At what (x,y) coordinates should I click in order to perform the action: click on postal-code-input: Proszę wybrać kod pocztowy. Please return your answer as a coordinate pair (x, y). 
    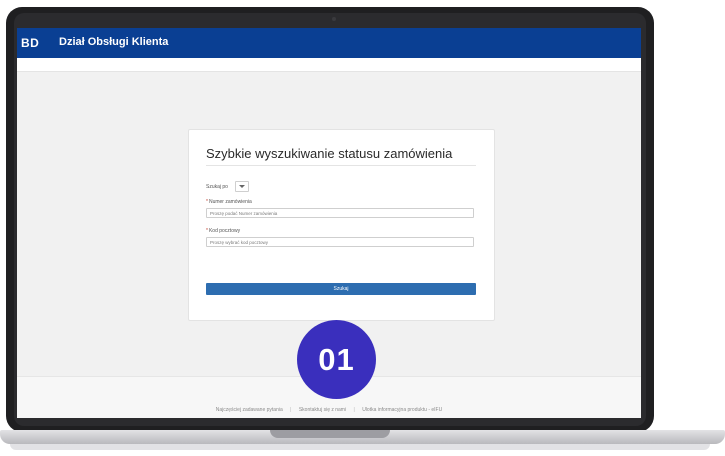
    Looking at the image, I should click on (340, 242).